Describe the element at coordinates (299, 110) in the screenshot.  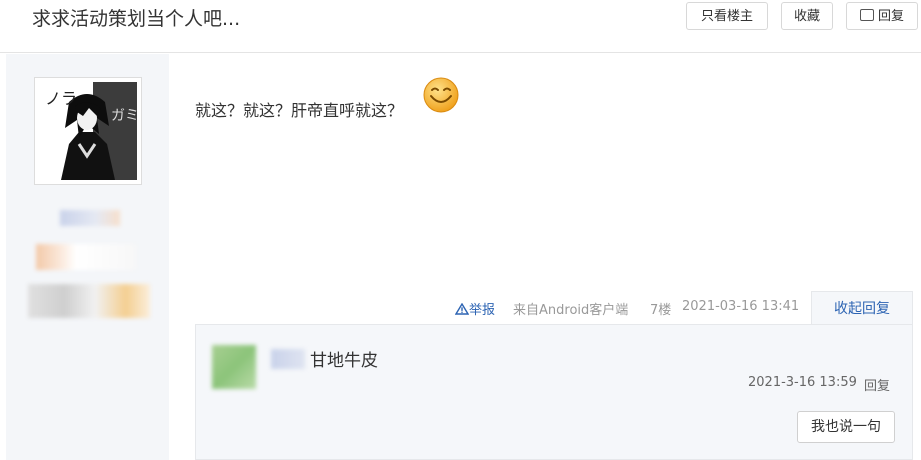
I see `post-content: 就这？就这？肝帝直呼就这？` at that location.